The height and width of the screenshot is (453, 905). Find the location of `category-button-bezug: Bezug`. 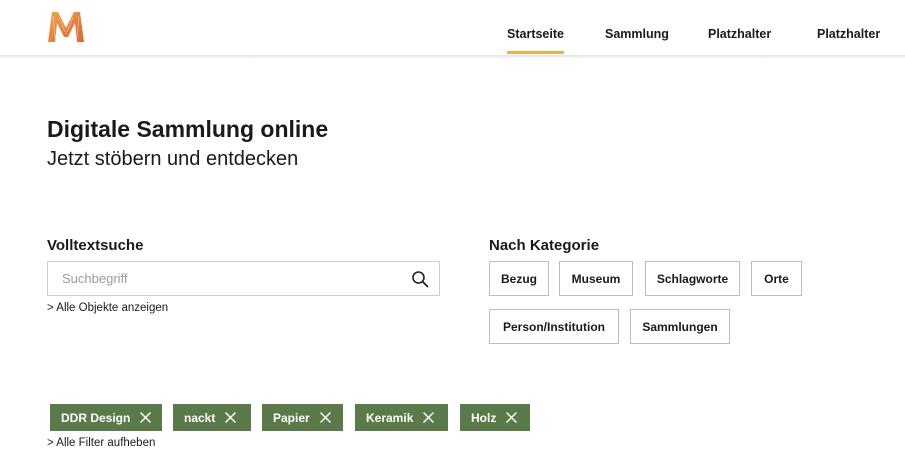

category-button-bezug: Bezug is located at coordinates (519, 278).